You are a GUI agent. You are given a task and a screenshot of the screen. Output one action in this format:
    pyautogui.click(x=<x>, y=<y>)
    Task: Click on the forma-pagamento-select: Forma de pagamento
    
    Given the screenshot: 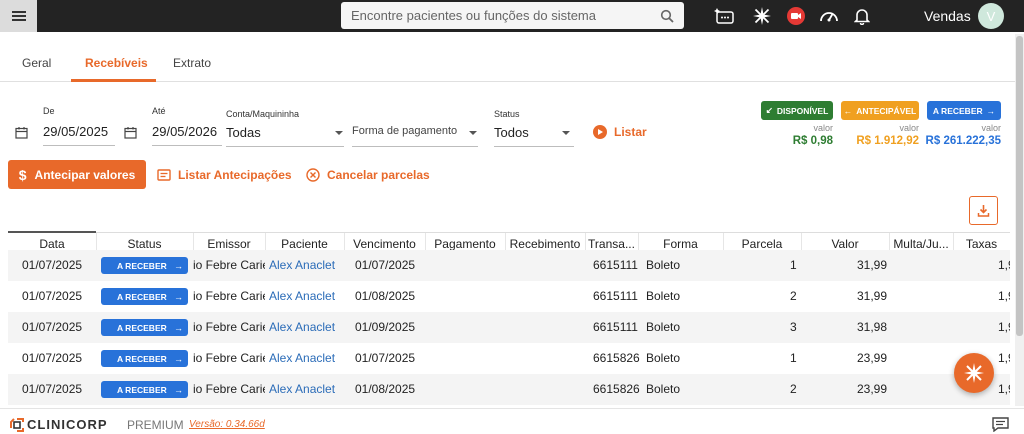 What is the action you would take?
    pyautogui.click(x=404, y=131)
    